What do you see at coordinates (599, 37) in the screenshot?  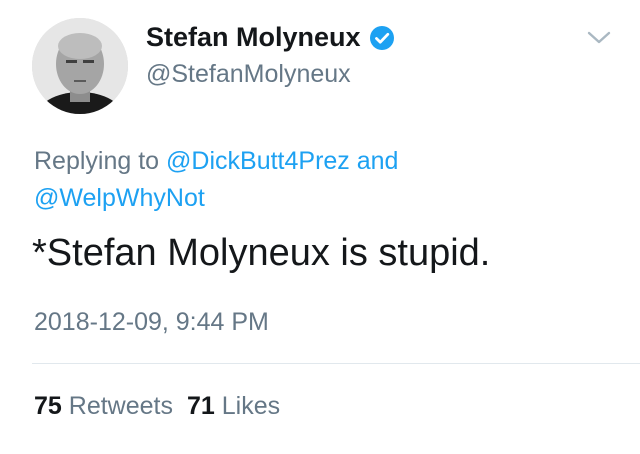 I see `chevron-down-icon` at bounding box center [599, 37].